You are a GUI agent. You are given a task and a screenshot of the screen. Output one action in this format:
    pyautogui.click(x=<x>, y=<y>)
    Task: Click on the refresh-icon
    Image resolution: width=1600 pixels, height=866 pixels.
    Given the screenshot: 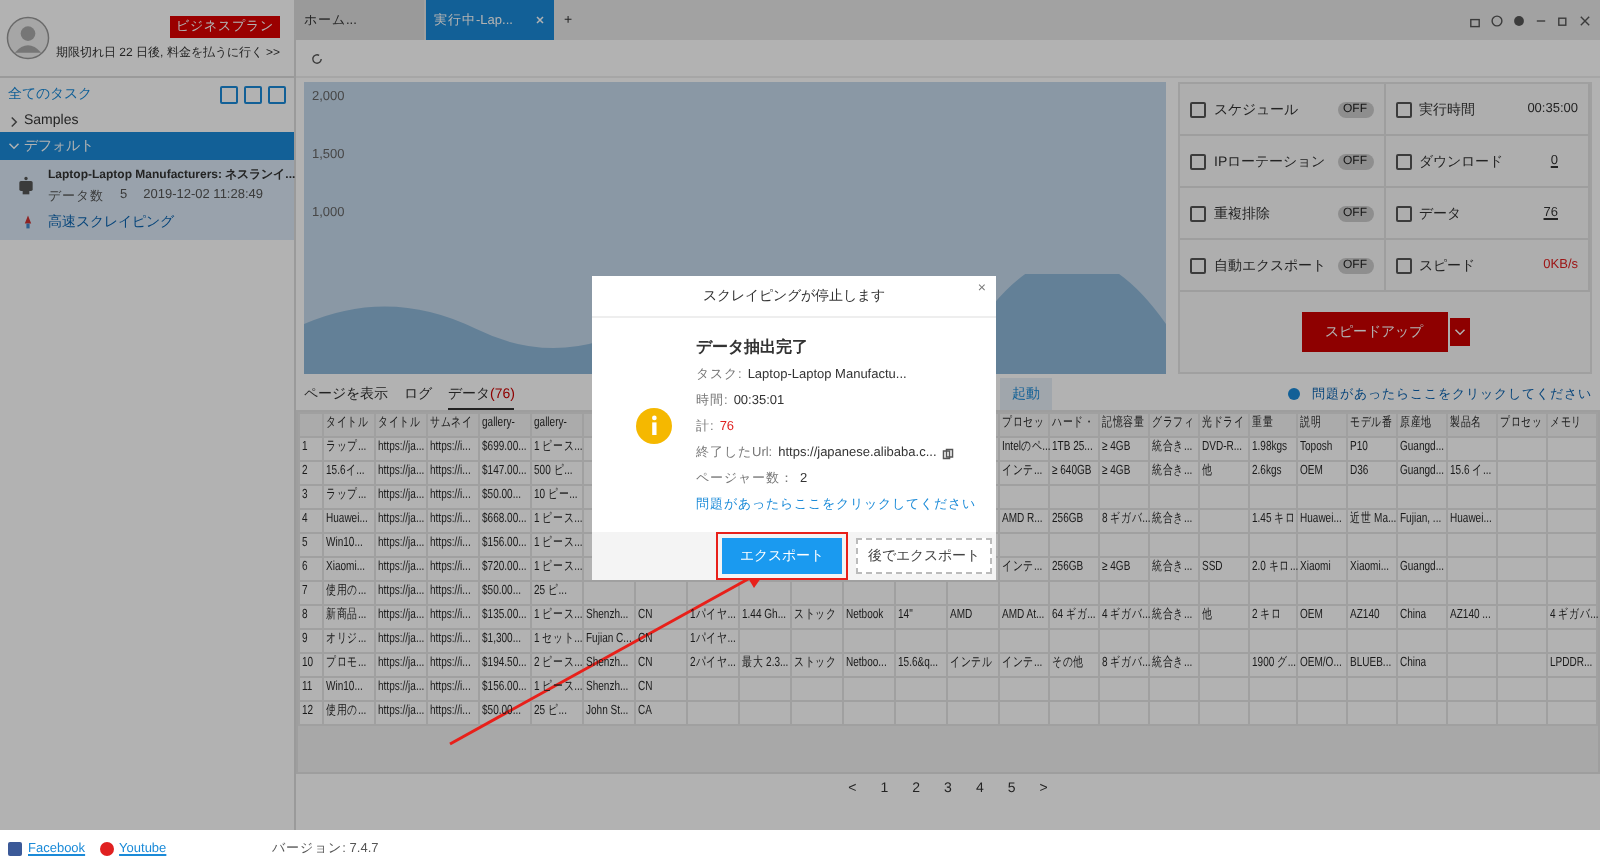 What is the action you would take?
    pyautogui.click(x=317, y=58)
    